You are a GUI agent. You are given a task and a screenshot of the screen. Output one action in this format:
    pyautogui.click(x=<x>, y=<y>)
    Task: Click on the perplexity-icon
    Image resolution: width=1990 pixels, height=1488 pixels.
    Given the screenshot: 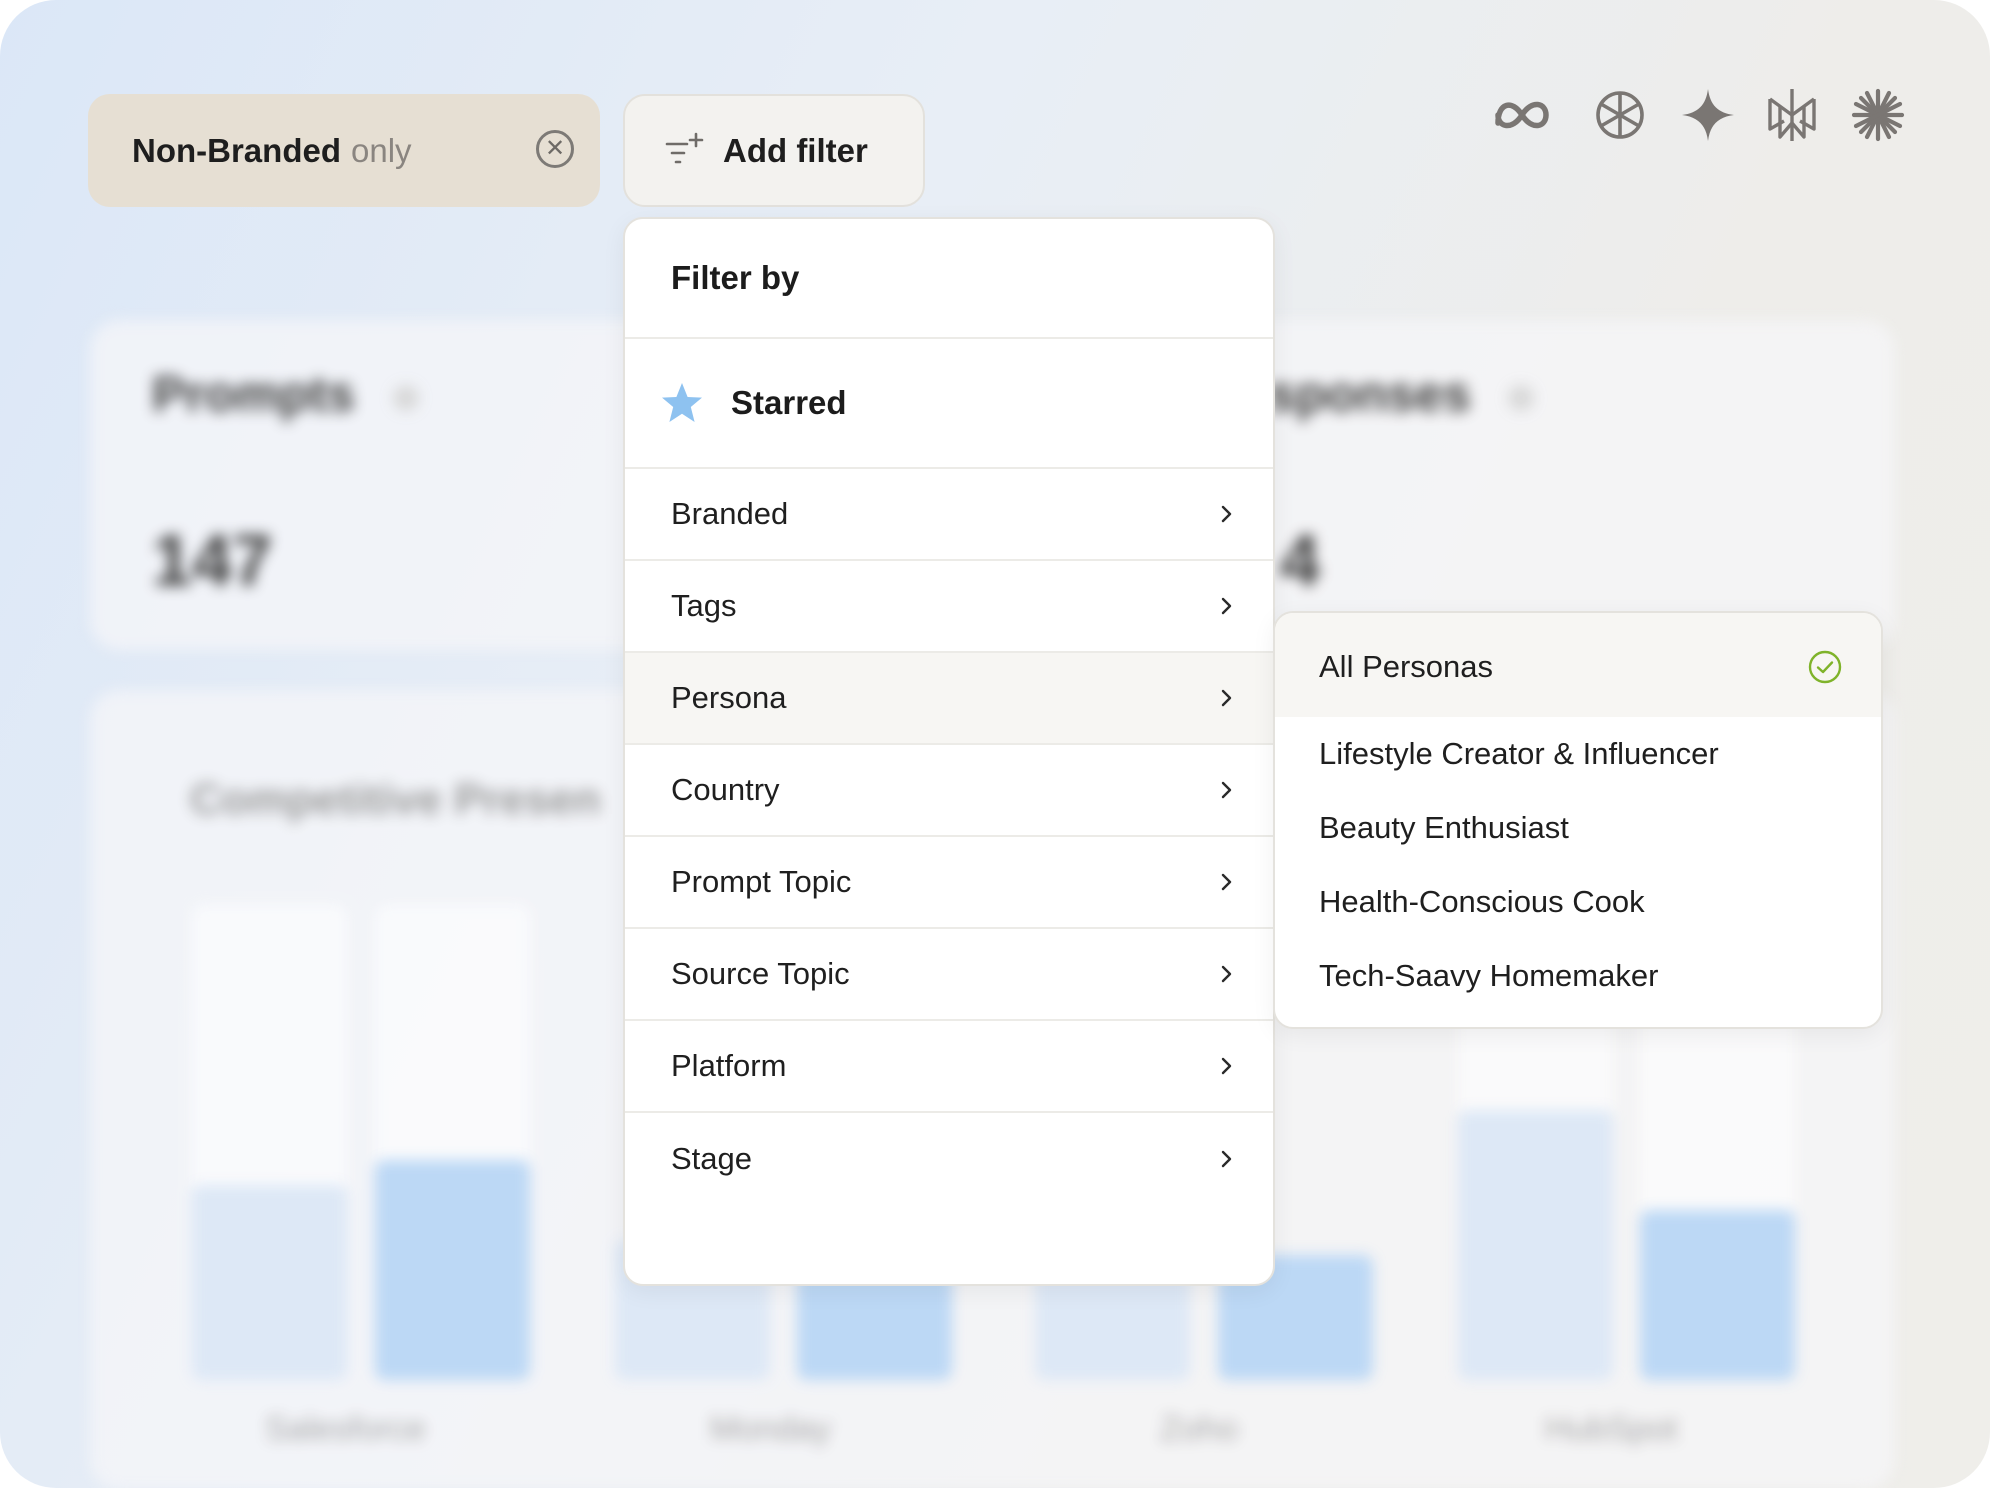 What is the action you would take?
    pyautogui.click(x=1792, y=115)
    